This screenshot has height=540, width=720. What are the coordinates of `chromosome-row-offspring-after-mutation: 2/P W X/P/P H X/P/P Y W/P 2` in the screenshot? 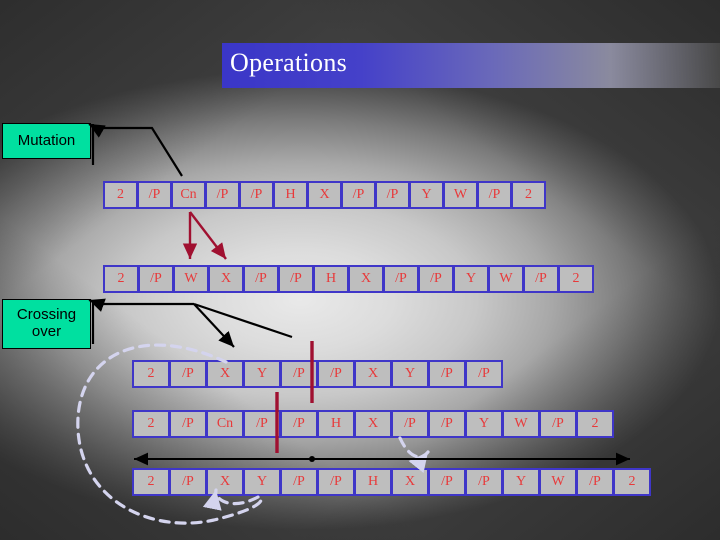 It's located at (348, 279).